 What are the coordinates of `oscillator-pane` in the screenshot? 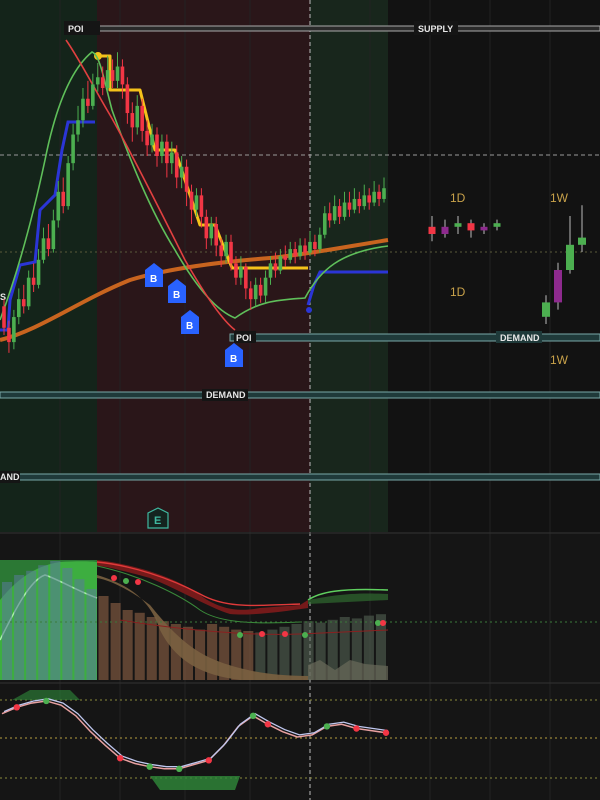 It's located at (300, 740).